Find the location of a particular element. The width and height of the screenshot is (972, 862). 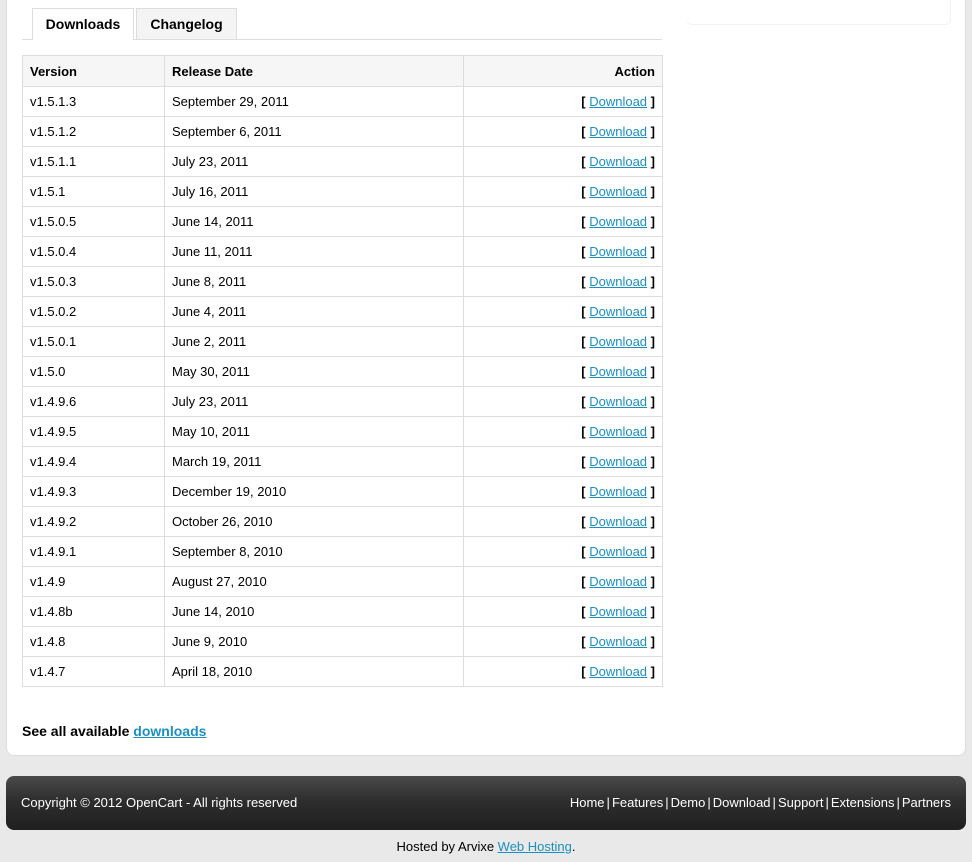

table-row: v1.4.7 April 18, 2010[ Download ] is located at coordinates (342, 671).